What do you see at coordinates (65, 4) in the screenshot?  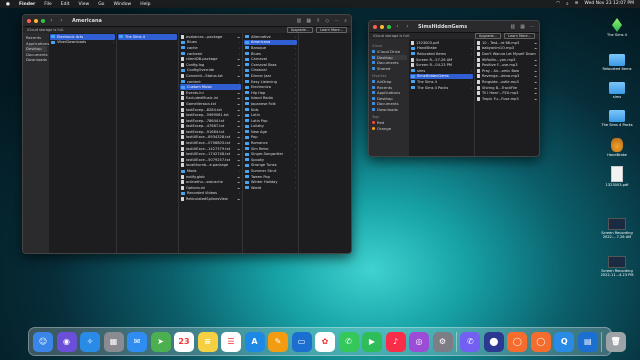 I see `menu-edit: Edit` at bounding box center [65, 4].